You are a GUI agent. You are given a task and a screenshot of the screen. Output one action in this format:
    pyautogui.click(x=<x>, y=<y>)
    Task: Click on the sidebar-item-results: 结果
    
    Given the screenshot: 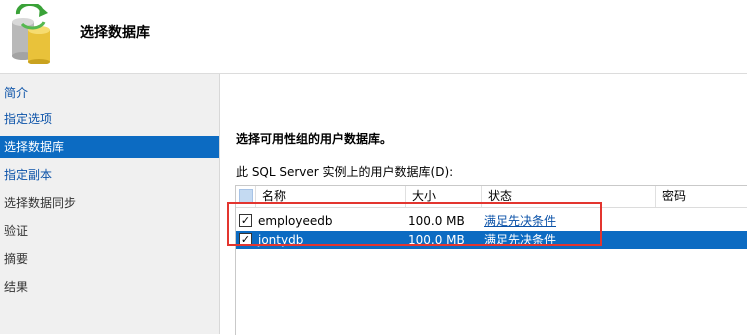 What is the action you would take?
    pyautogui.click(x=16, y=287)
    